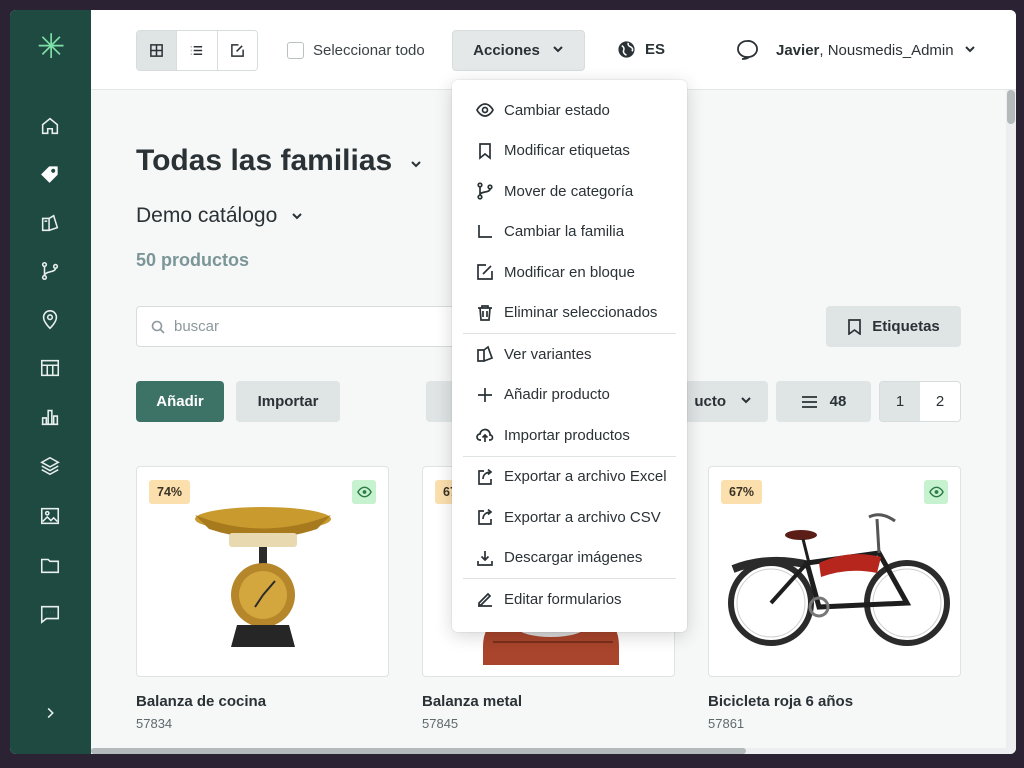  I want to click on edit-view-icon, so click(237, 50).